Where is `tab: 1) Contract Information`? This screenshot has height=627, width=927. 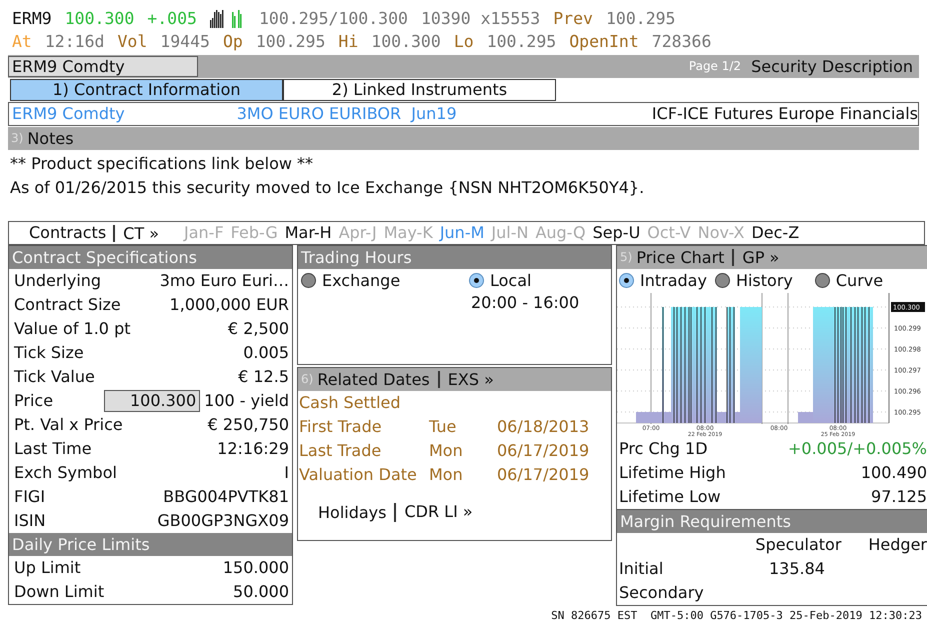 tab: 1) Contract Information is located at coordinates (146, 90).